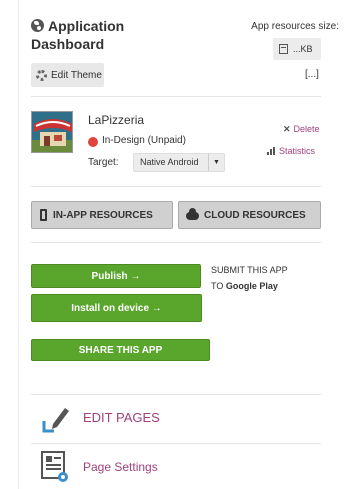  What do you see at coordinates (116, 120) in the screenshot?
I see `app-name: LaPizzeria` at bounding box center [116, 120].